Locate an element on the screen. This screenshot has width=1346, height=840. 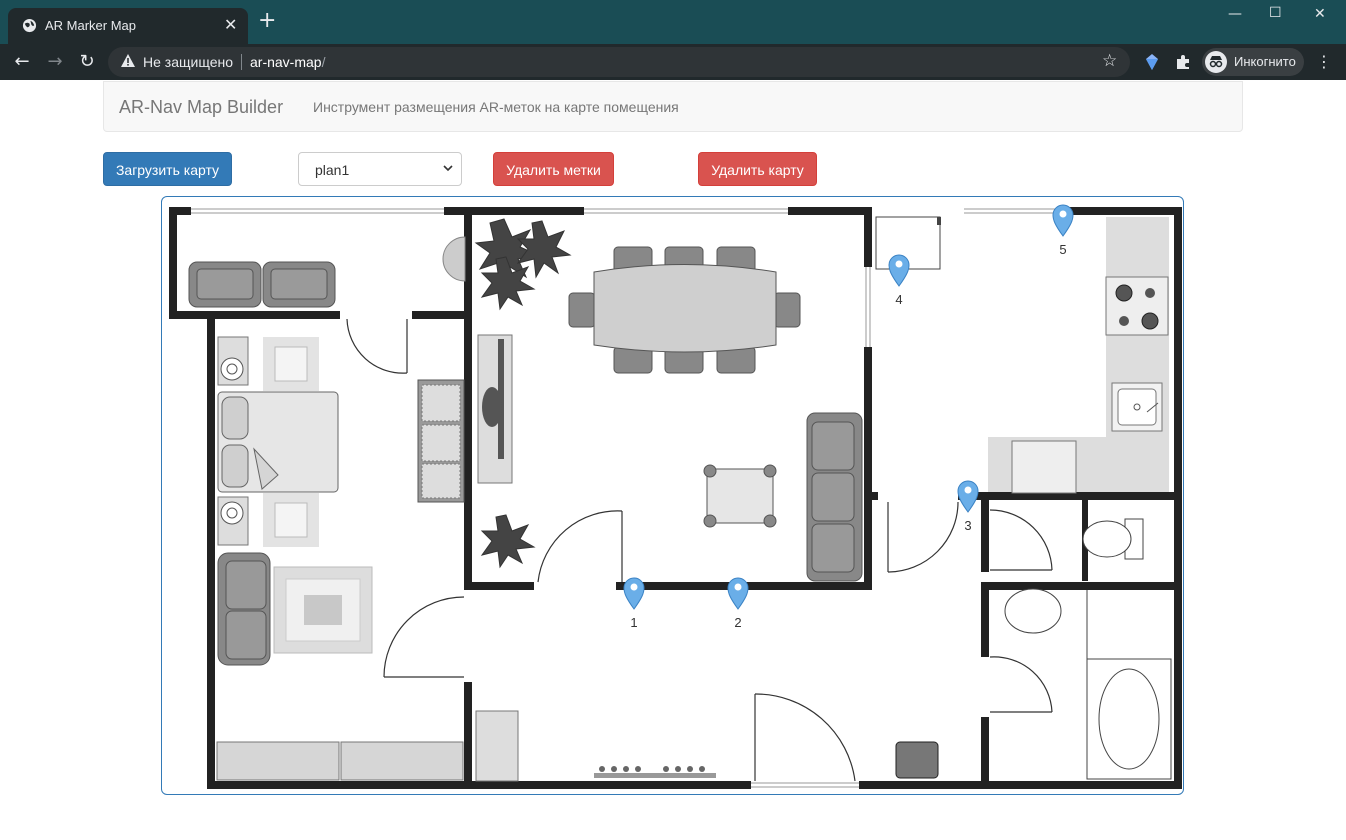
delete-map-button: Удалить карту is located at coordinates (757, 169).